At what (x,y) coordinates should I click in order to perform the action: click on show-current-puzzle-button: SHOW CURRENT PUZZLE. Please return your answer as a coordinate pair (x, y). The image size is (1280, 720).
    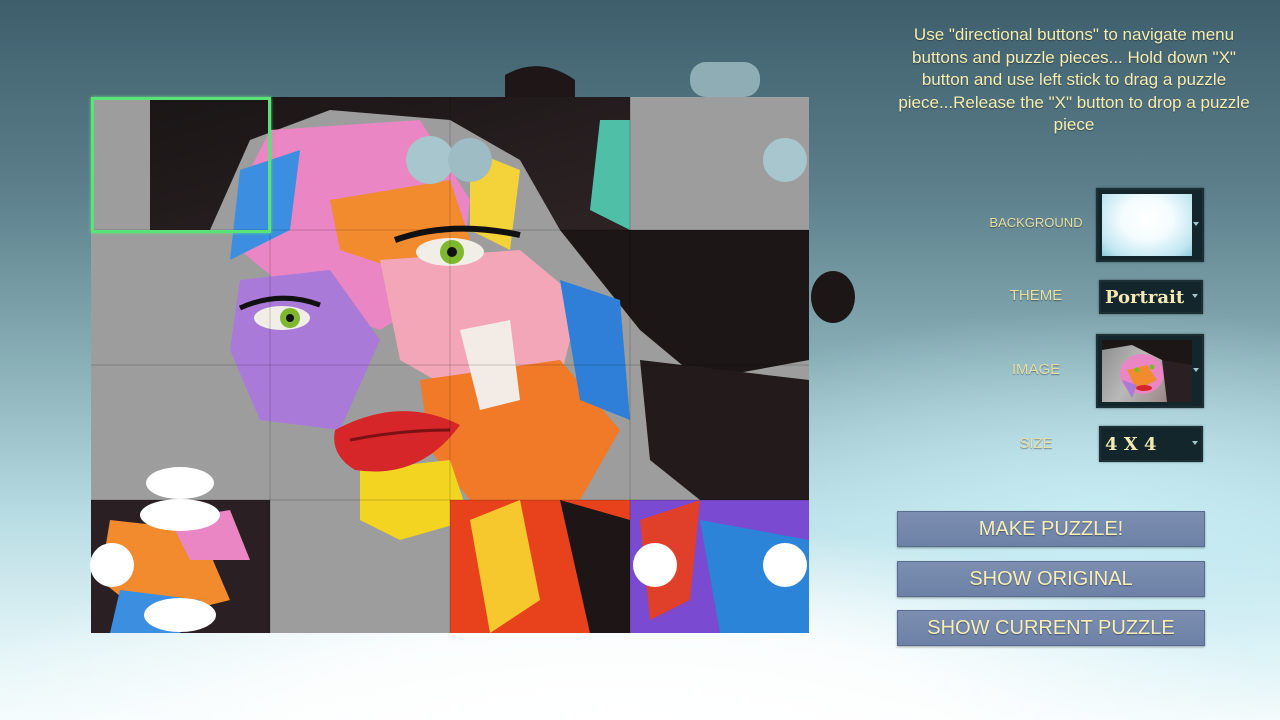
    Looking at the image, I should click on (1051, 628).